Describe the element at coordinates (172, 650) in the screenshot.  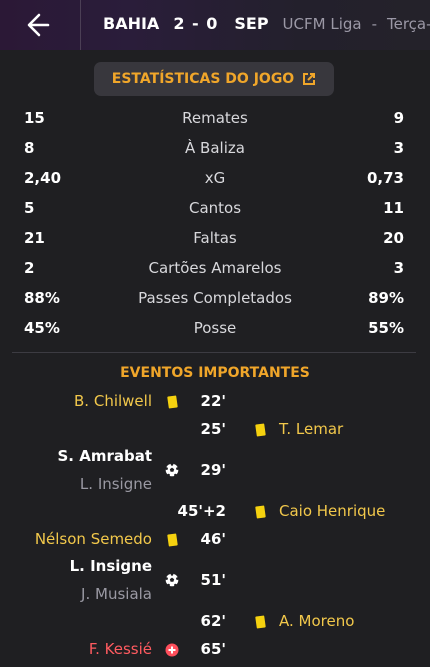
I see `injury-icon` at that location.